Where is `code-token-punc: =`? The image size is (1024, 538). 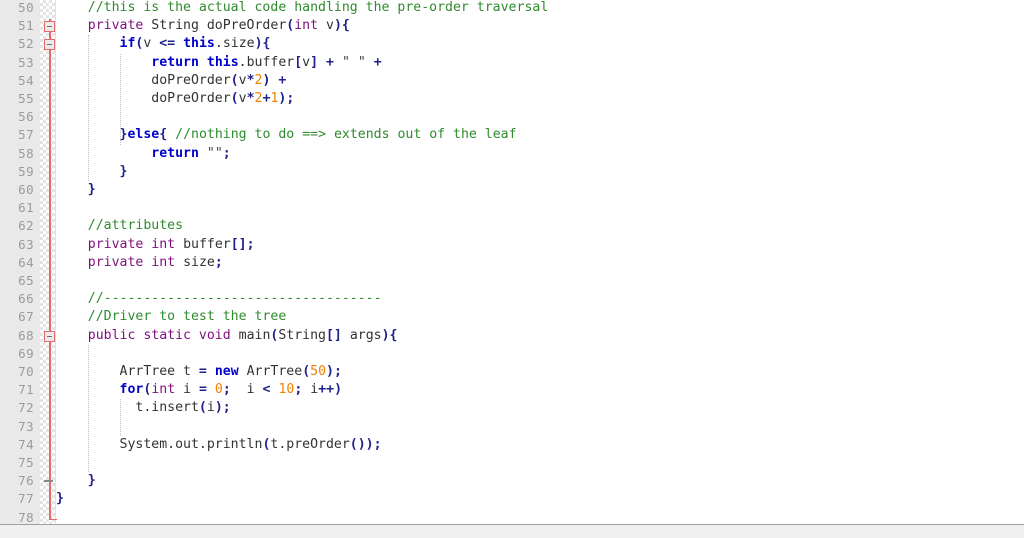 code-token-punc: = is located at coordinates (202, 390).